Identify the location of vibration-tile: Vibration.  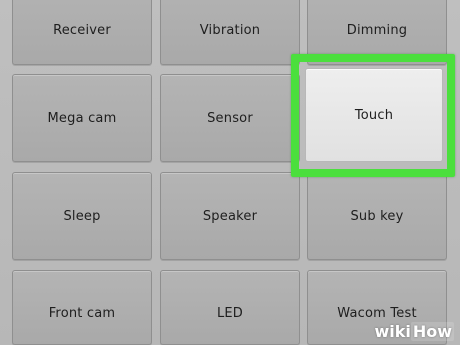
(230, 32).